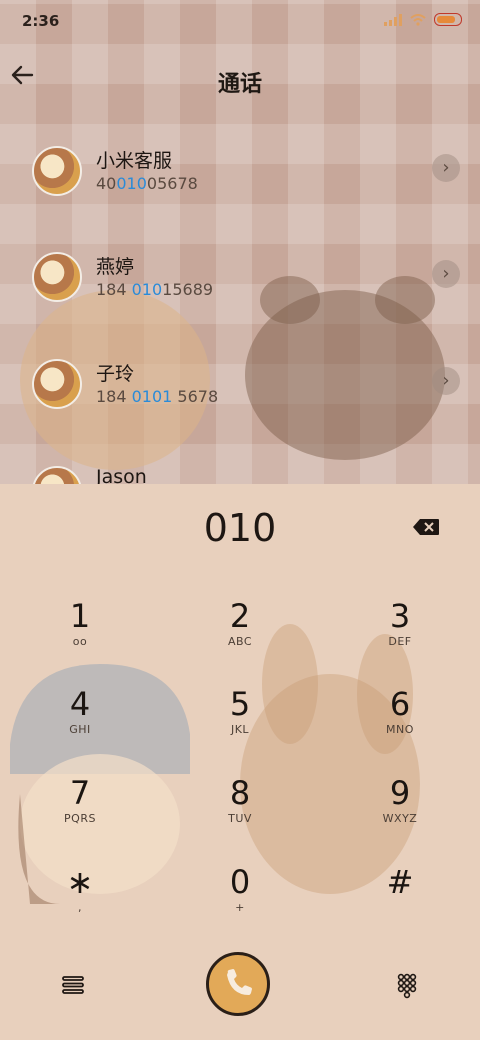  Describe the element at coordinates (80, 724) in the screenshot. I see `dial-key-4: 4 GHI` at that location.